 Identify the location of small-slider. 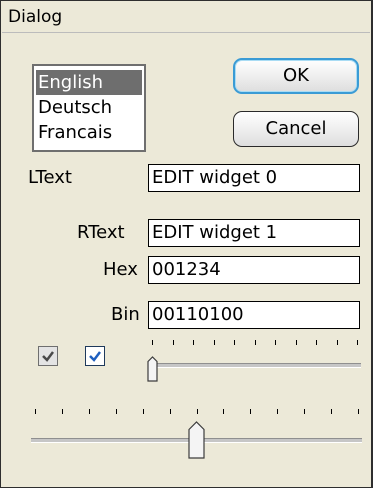
(253, 362).